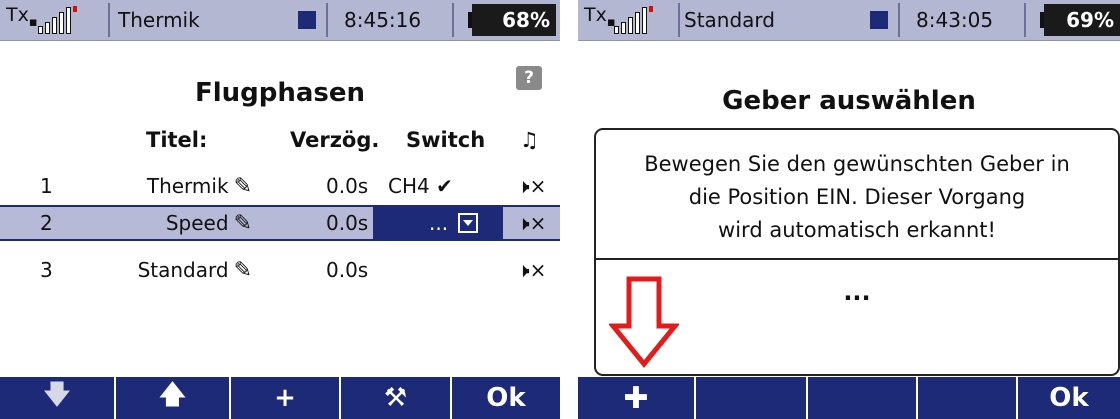 The image size is (1120, 419). Describe the element at coordinates (280, 223) in the screenshot. I see `phase-row-selected: 2 Speed ✎ 0.0s ... 🕨×` at that location.